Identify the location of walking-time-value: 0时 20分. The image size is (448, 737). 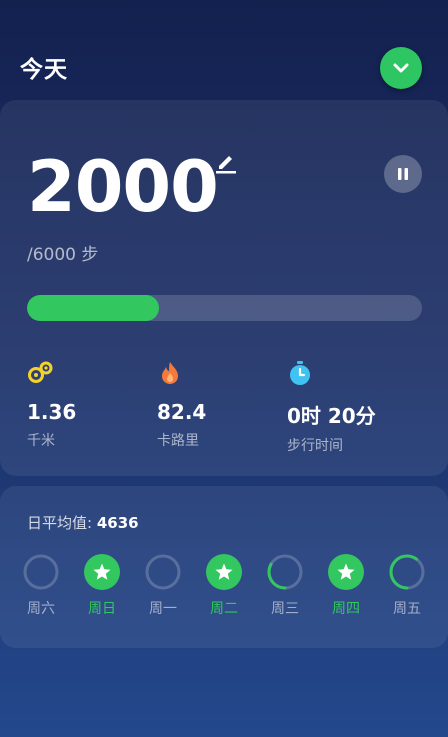
(331, 416).